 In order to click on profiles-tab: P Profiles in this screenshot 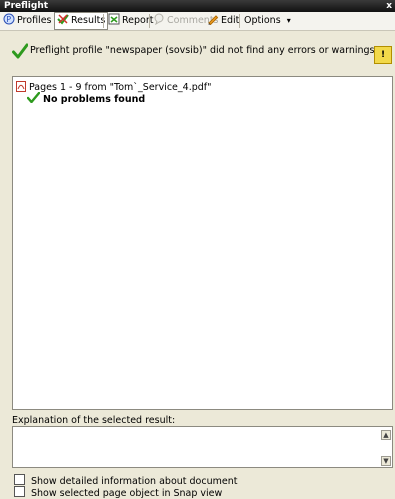, I will do `click(27, 20)`.